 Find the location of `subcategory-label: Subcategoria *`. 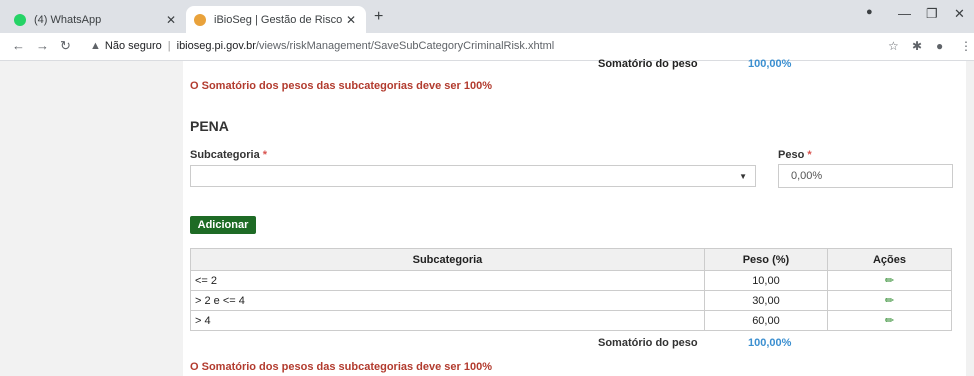

subcategory-label: Subcategoria * is located at coordinates (228, 155).